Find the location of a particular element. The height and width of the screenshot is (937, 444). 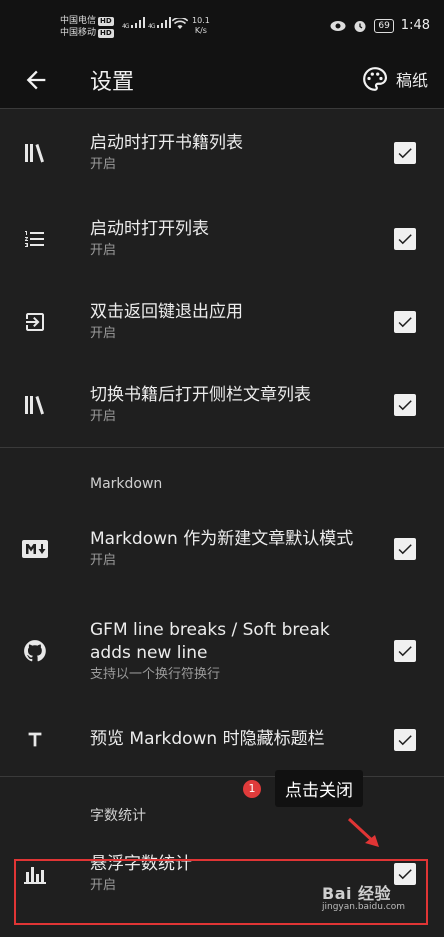

setting-sidebar-article-list: 切换书籍后打开侧栏文章列表 开启 is located at coordinates (222, 405).